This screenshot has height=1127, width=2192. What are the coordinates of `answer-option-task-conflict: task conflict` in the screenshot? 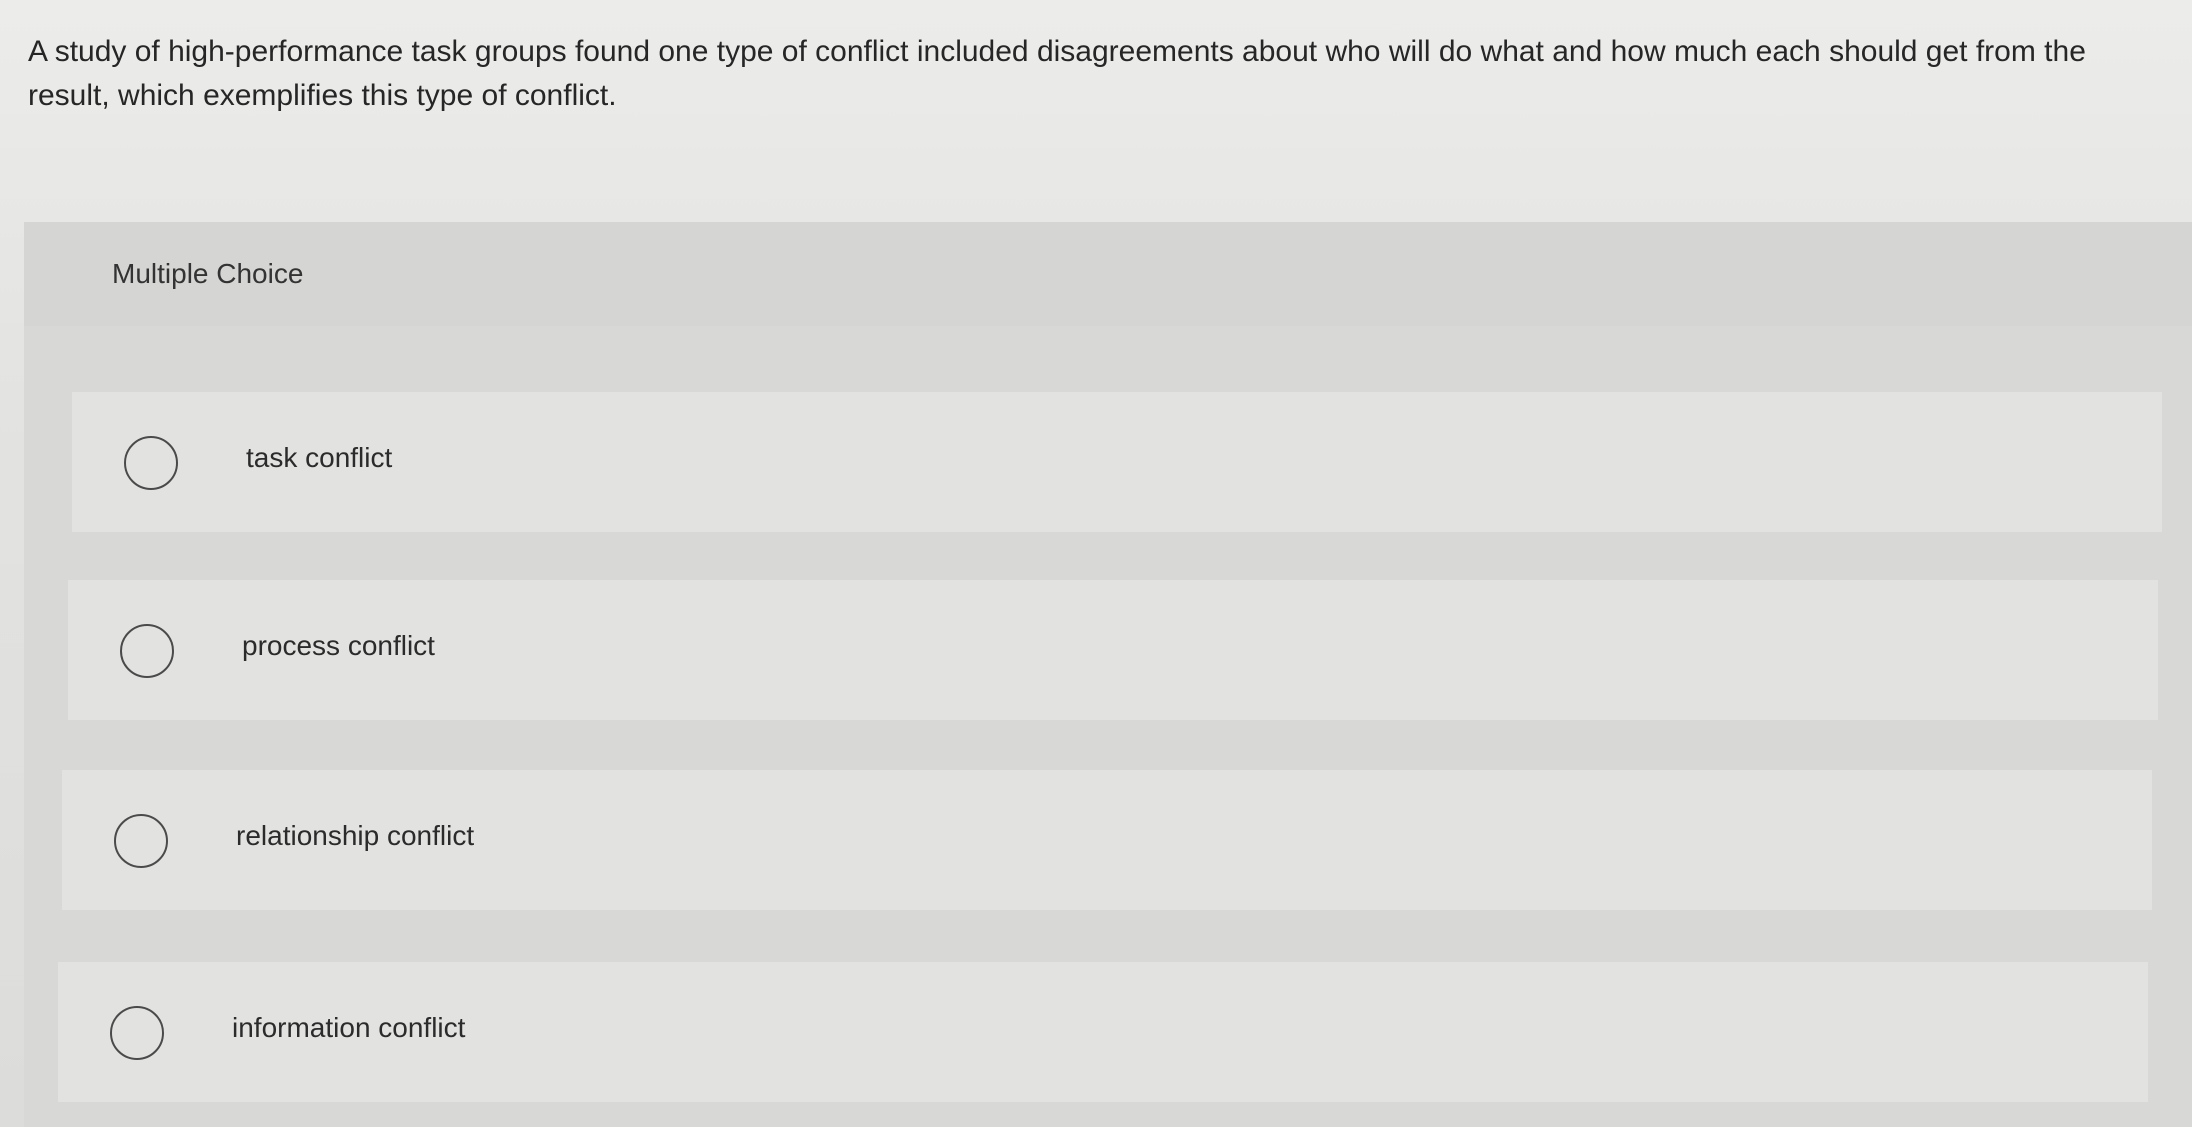 It's located at (1117, 462).